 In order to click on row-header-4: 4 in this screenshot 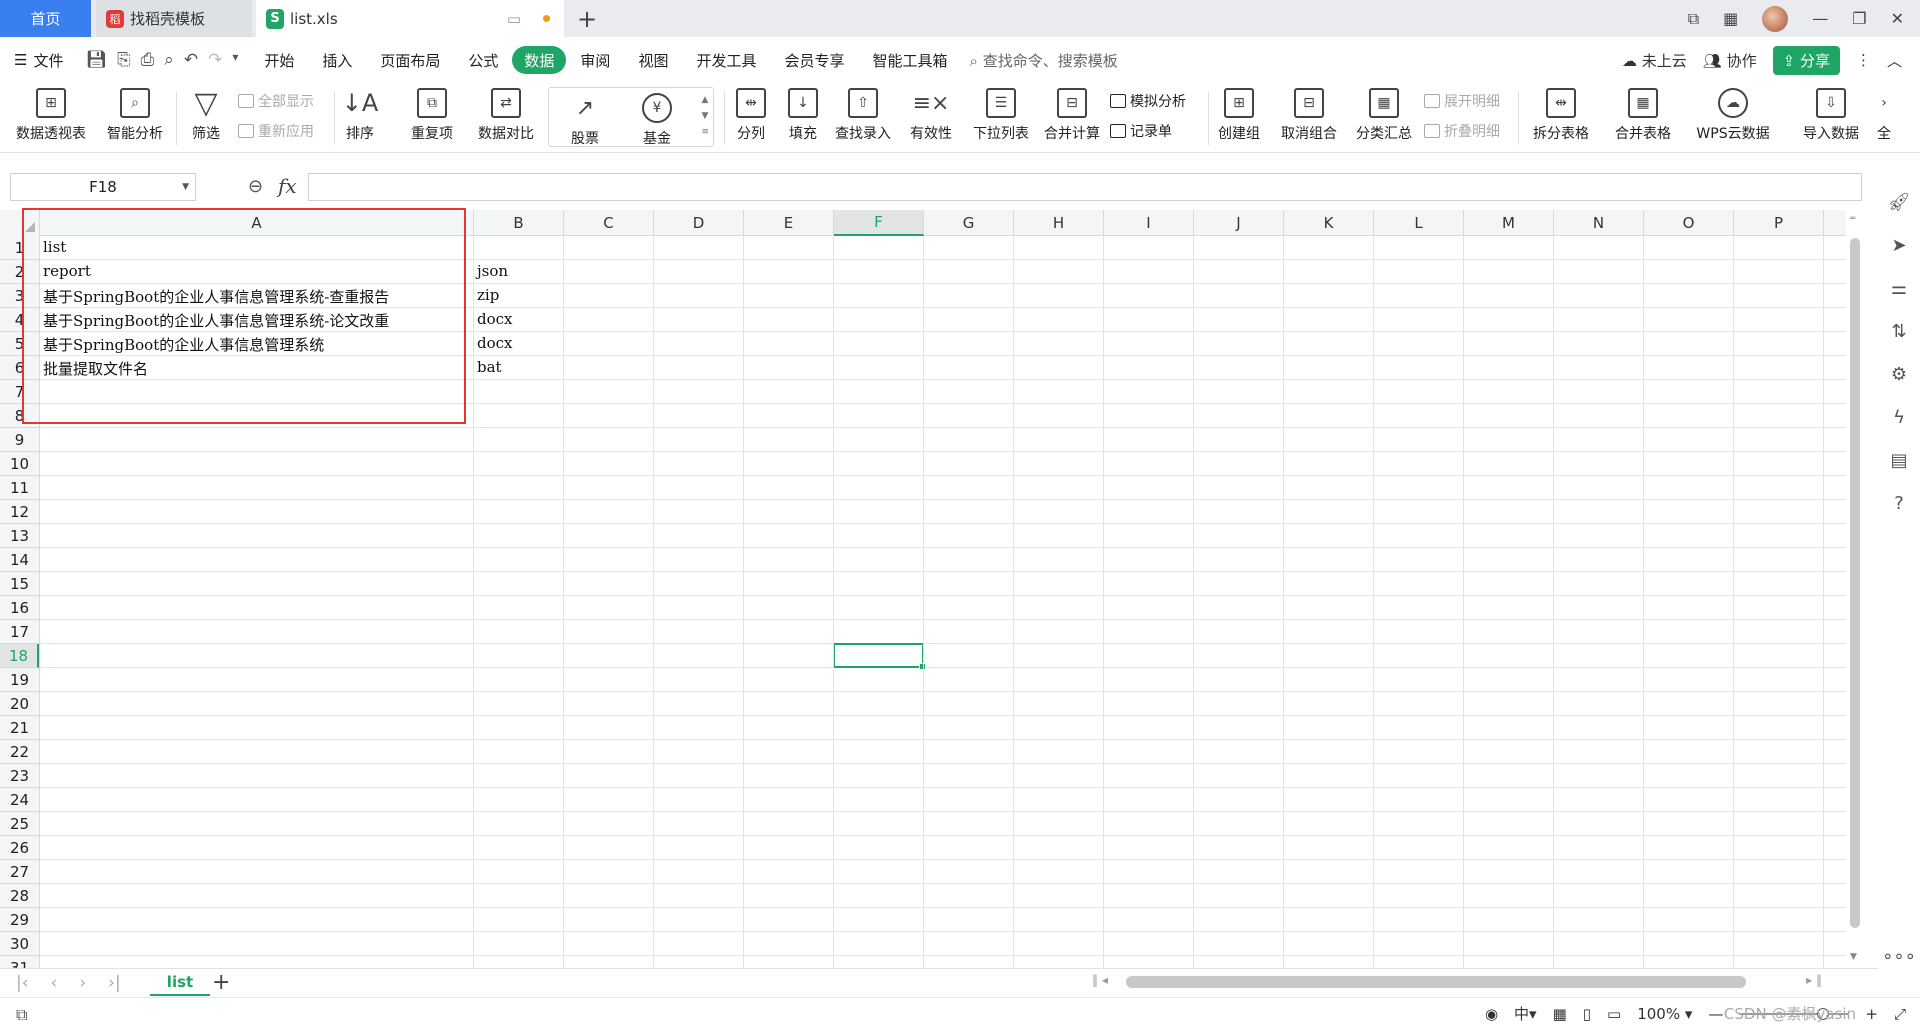, I will do `click(19, 320)`.